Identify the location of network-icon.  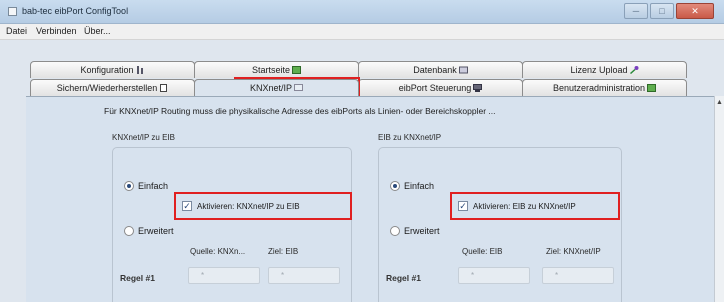
(299, 88).